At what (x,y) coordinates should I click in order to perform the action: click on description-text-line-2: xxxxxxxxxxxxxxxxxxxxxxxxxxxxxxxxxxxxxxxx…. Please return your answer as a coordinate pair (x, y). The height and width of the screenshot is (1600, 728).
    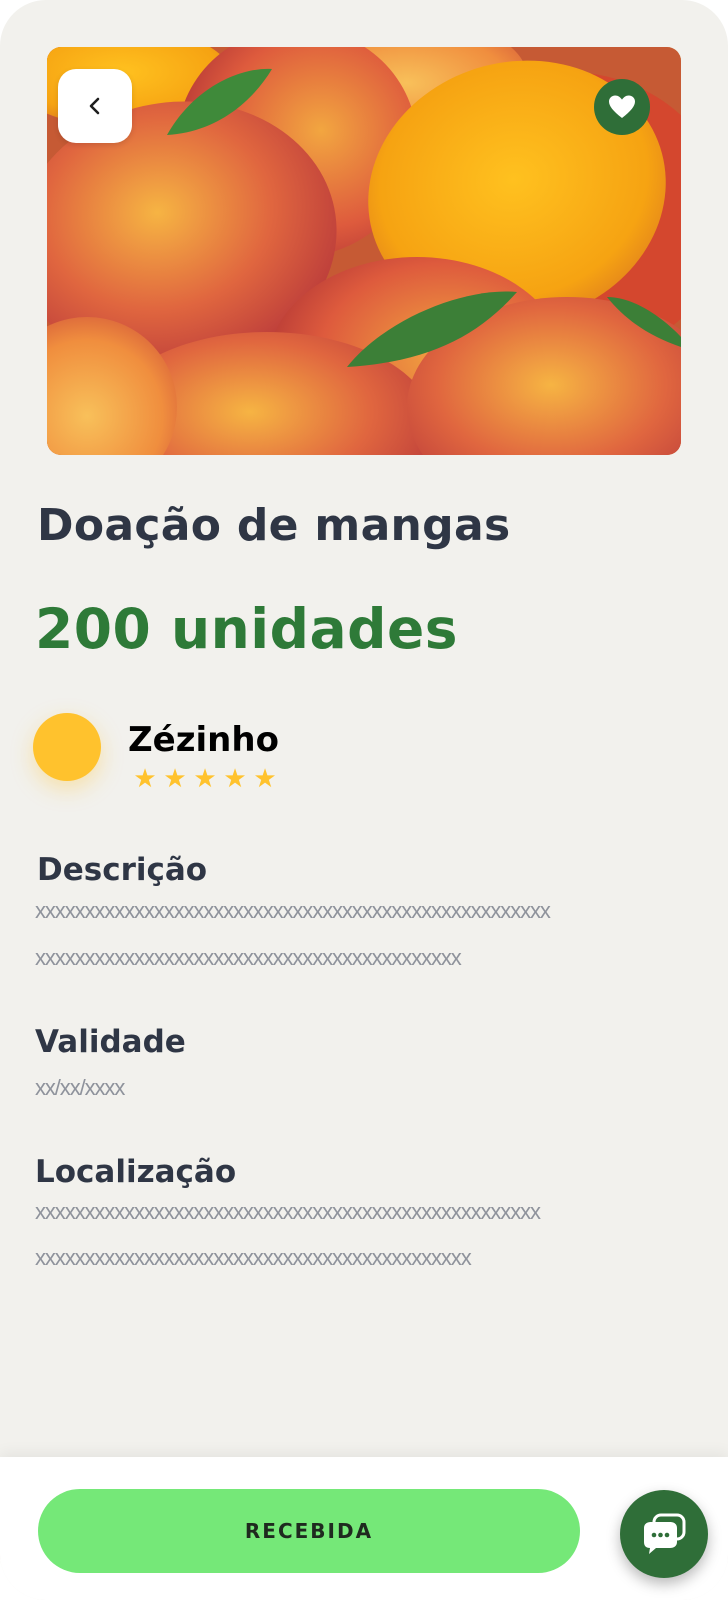
    Looking at the image, I should click on (248, 957).